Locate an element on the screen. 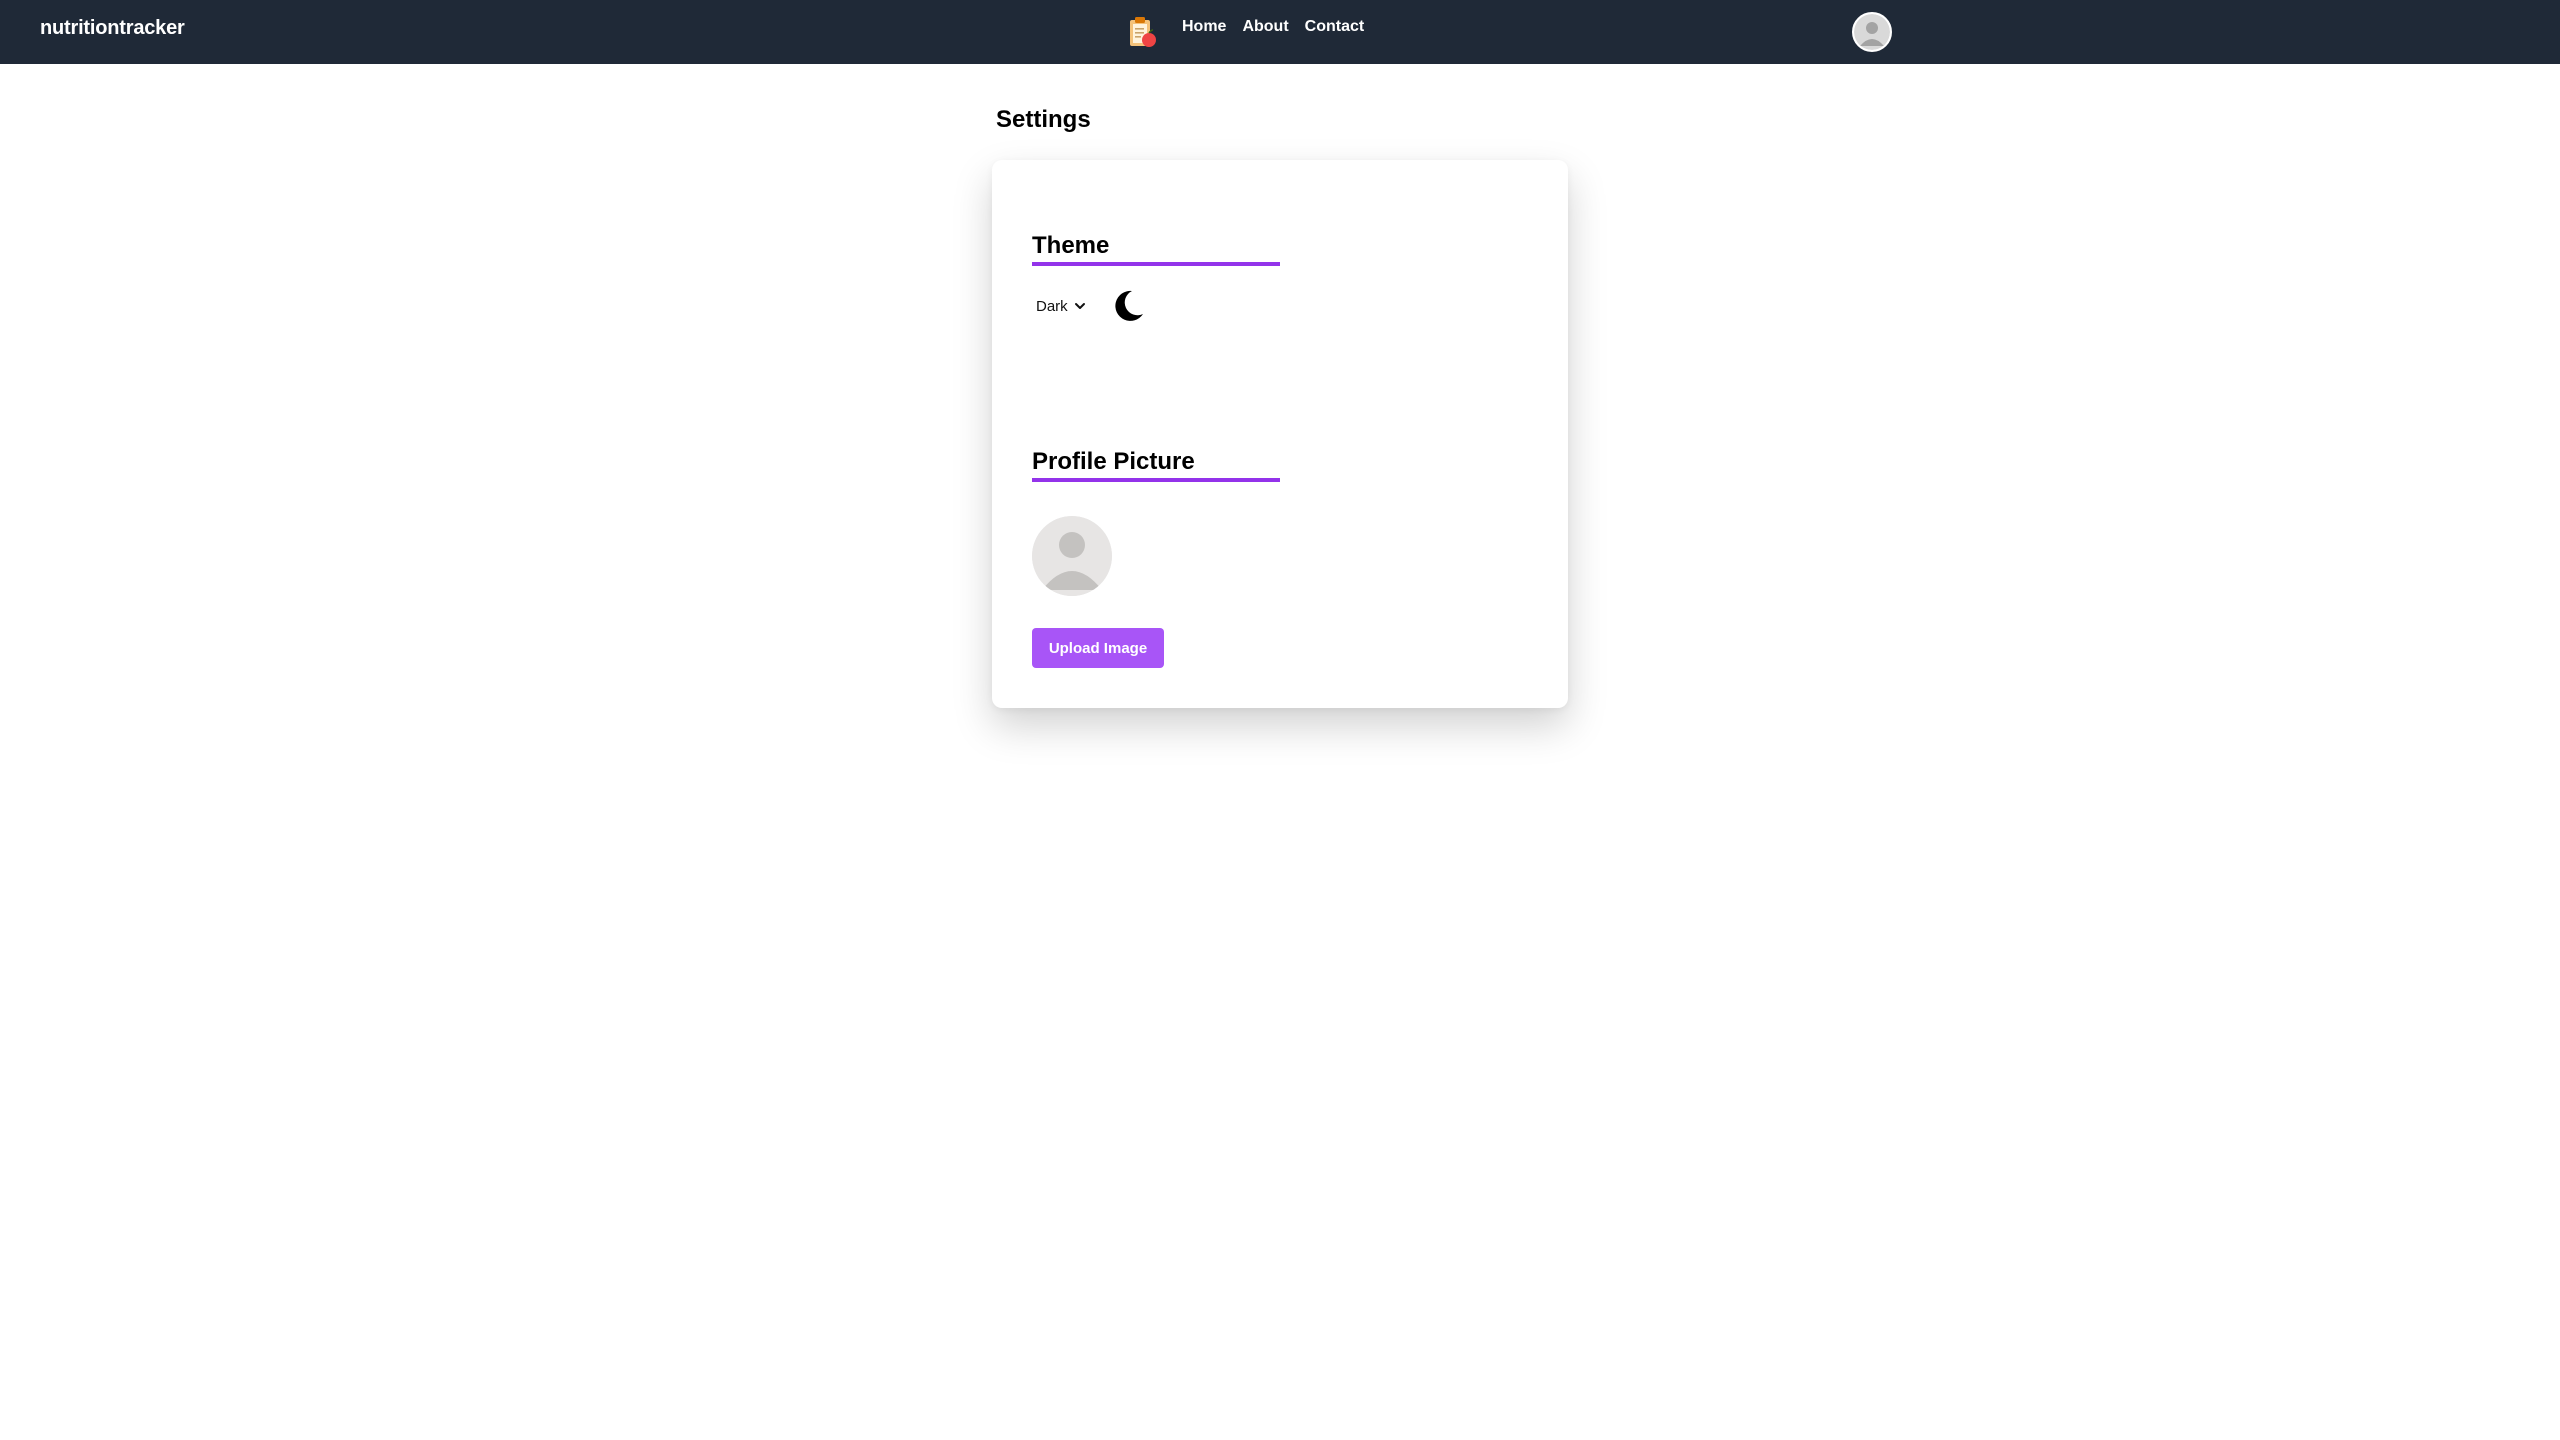 This screenshot has width=2560, height=1440. chevron-down-icon is located at coordinates (1079, 306).